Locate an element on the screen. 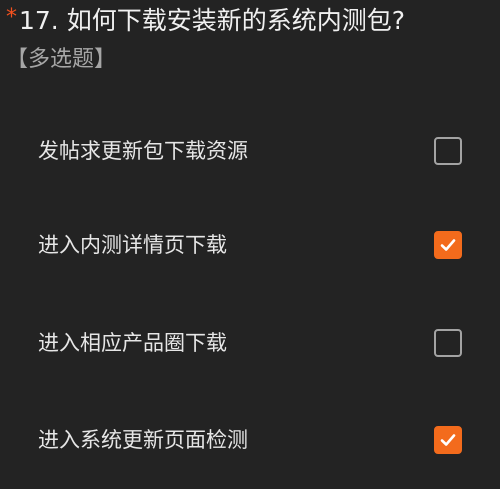  option-item-1: 发帖求更新包下载资源 is located at coordinates (250, 151).